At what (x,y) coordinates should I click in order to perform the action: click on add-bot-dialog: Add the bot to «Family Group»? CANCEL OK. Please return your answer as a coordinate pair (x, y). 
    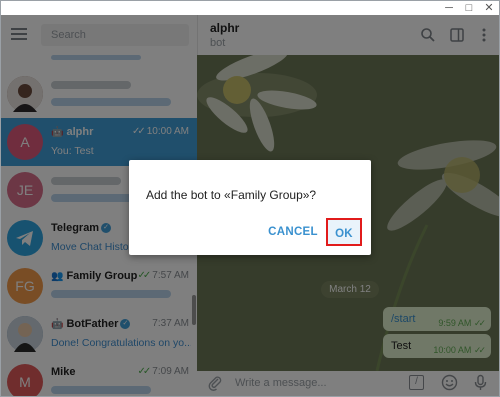
    Looking at the image, I should click on (250, 207).